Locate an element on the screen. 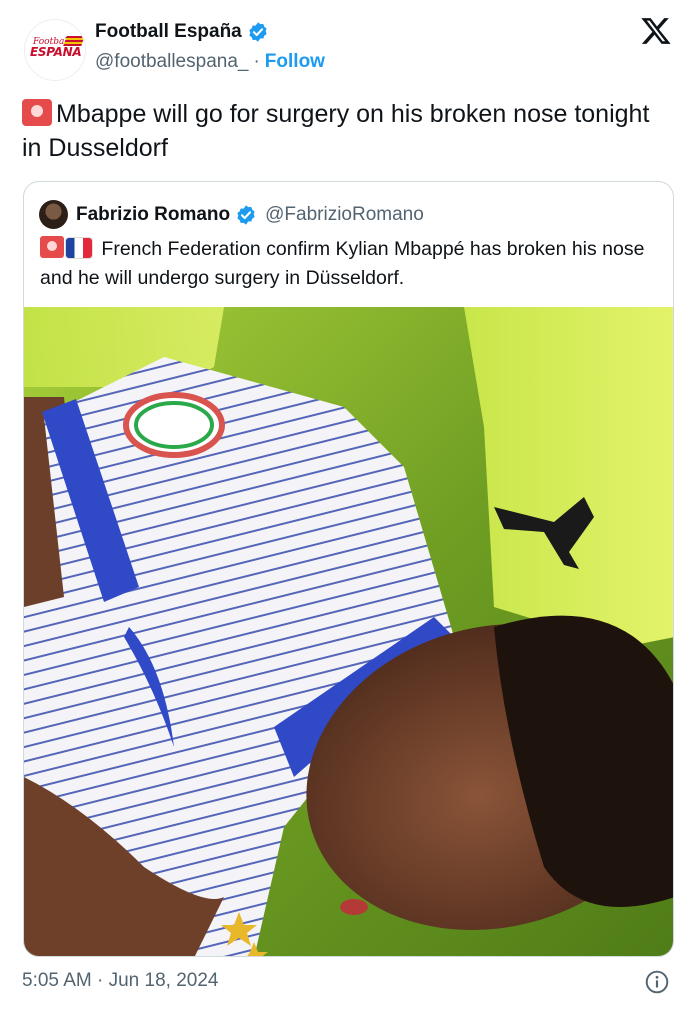 The width and height of the screenshot is (698, 1010). author-name-row: Football España is located at coordinates (182, 32).